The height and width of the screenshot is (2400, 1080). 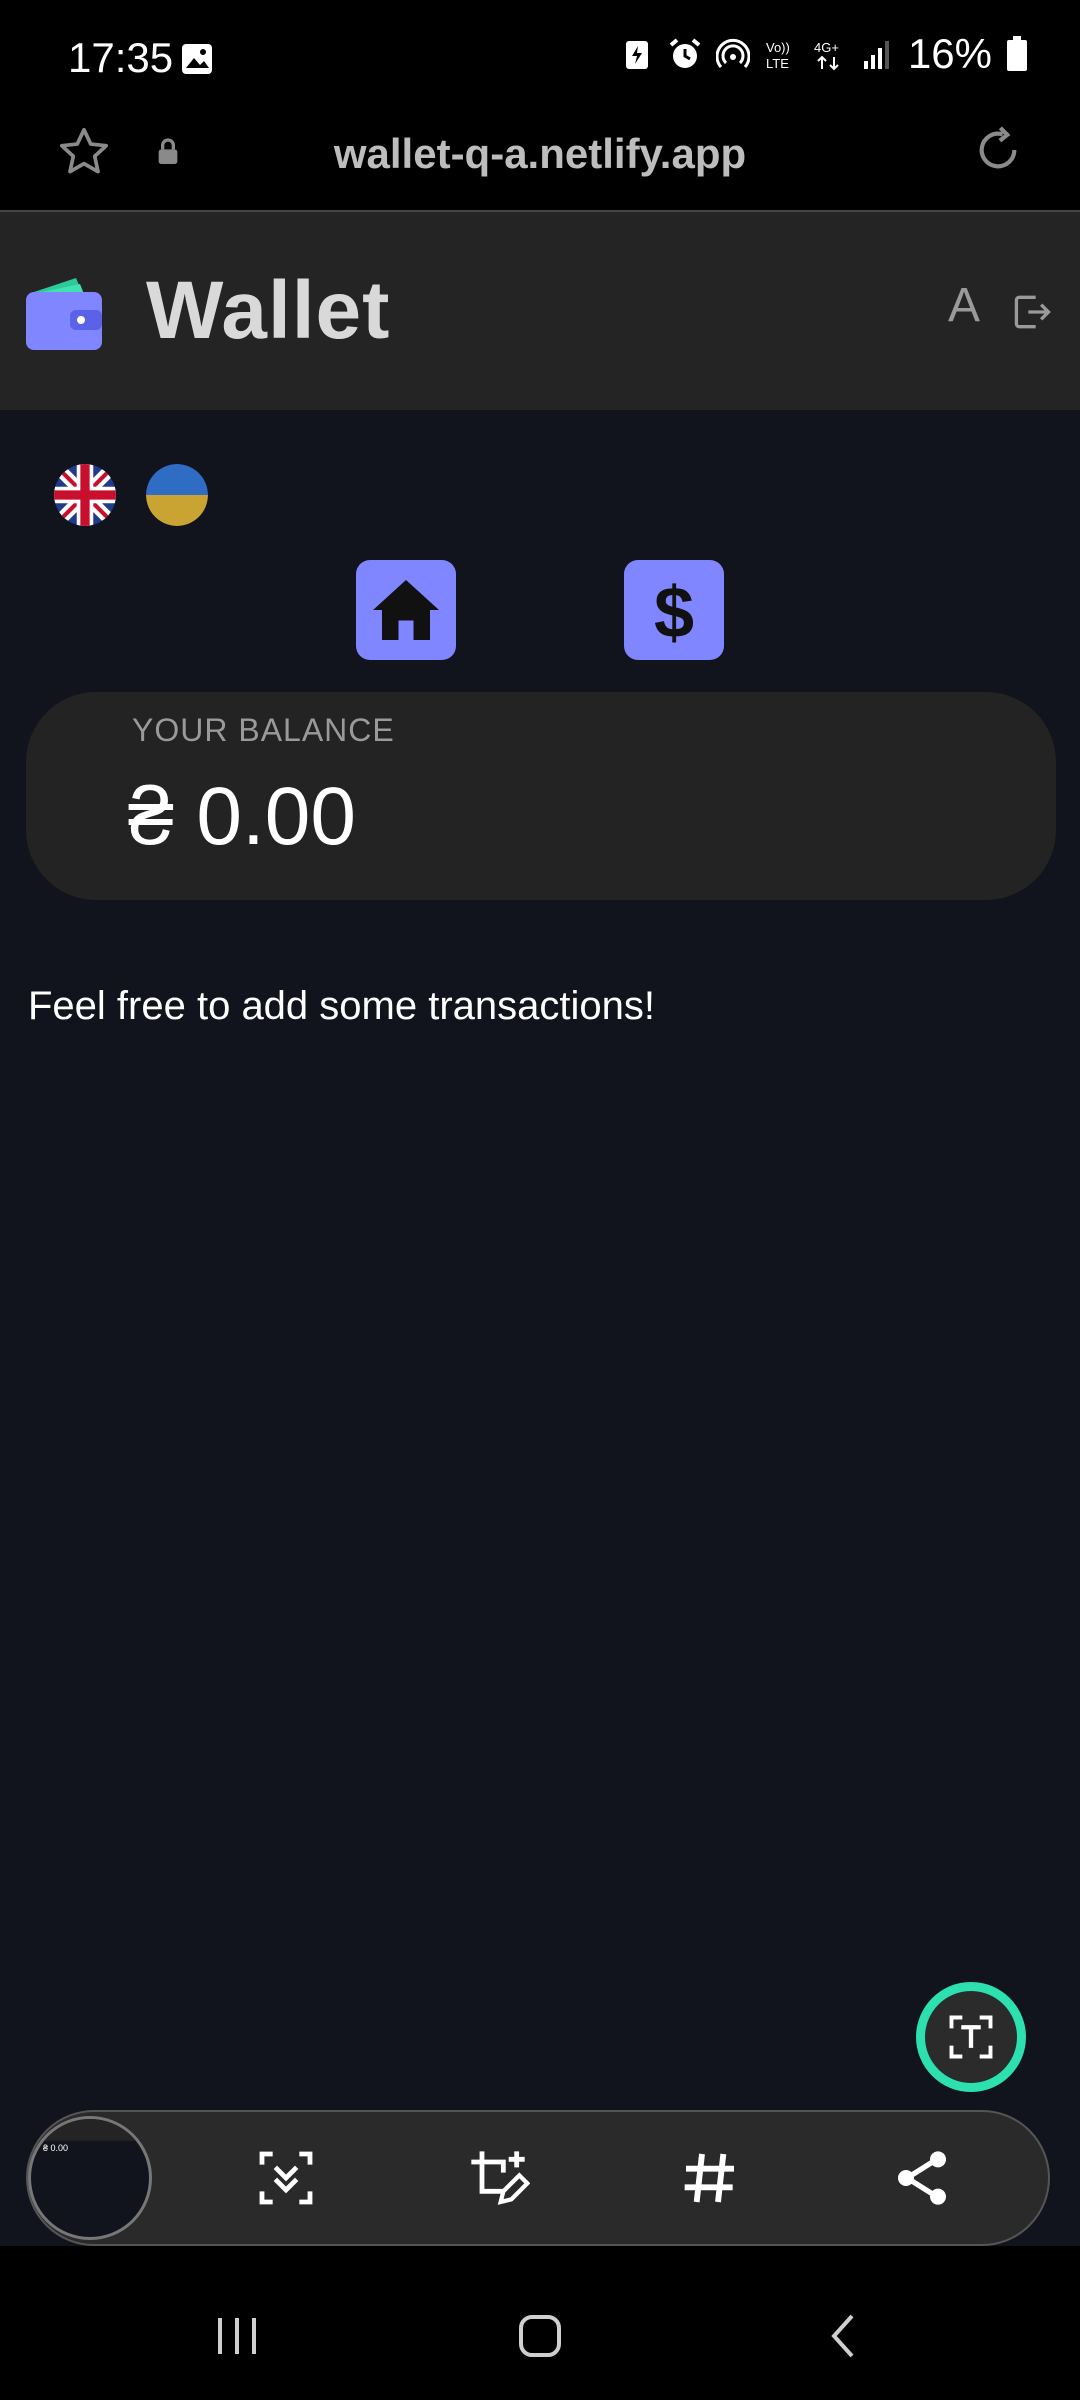 I want to click on svg-text: Vo)), so click(x=778, y=47).